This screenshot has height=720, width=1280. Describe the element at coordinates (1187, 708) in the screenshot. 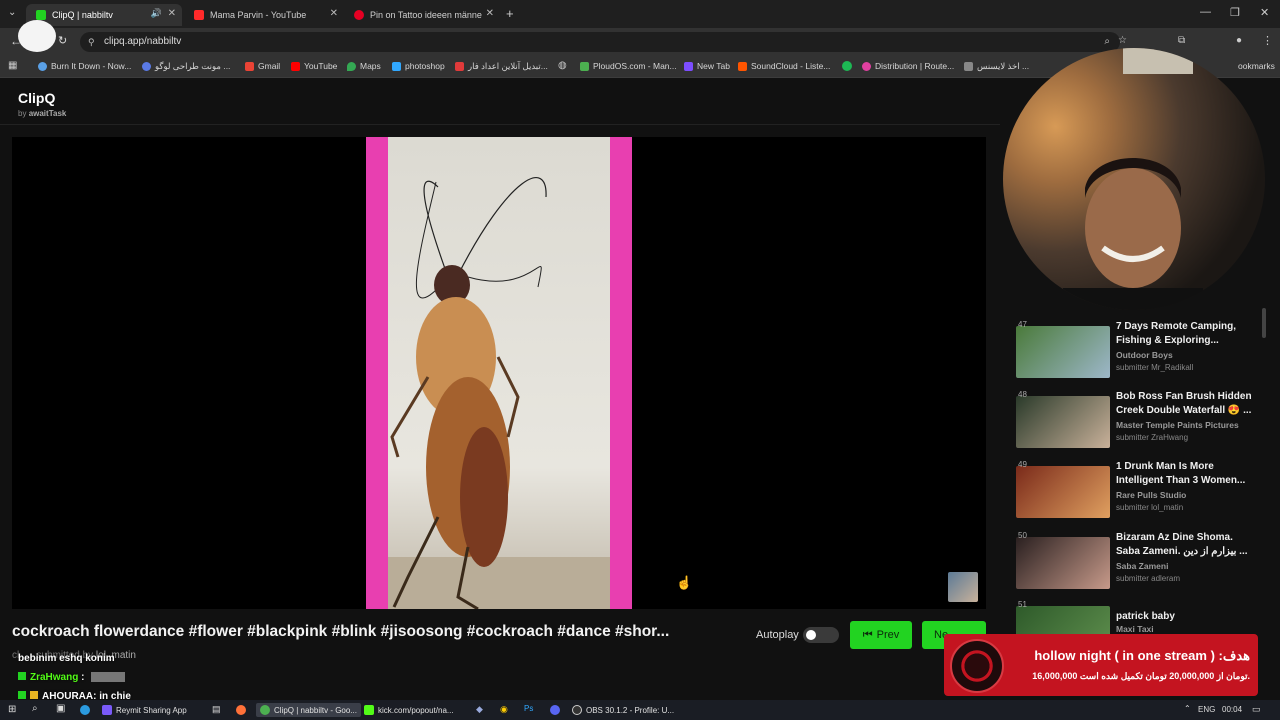

I see `tray-chevron-icon: ⌃` at that location.